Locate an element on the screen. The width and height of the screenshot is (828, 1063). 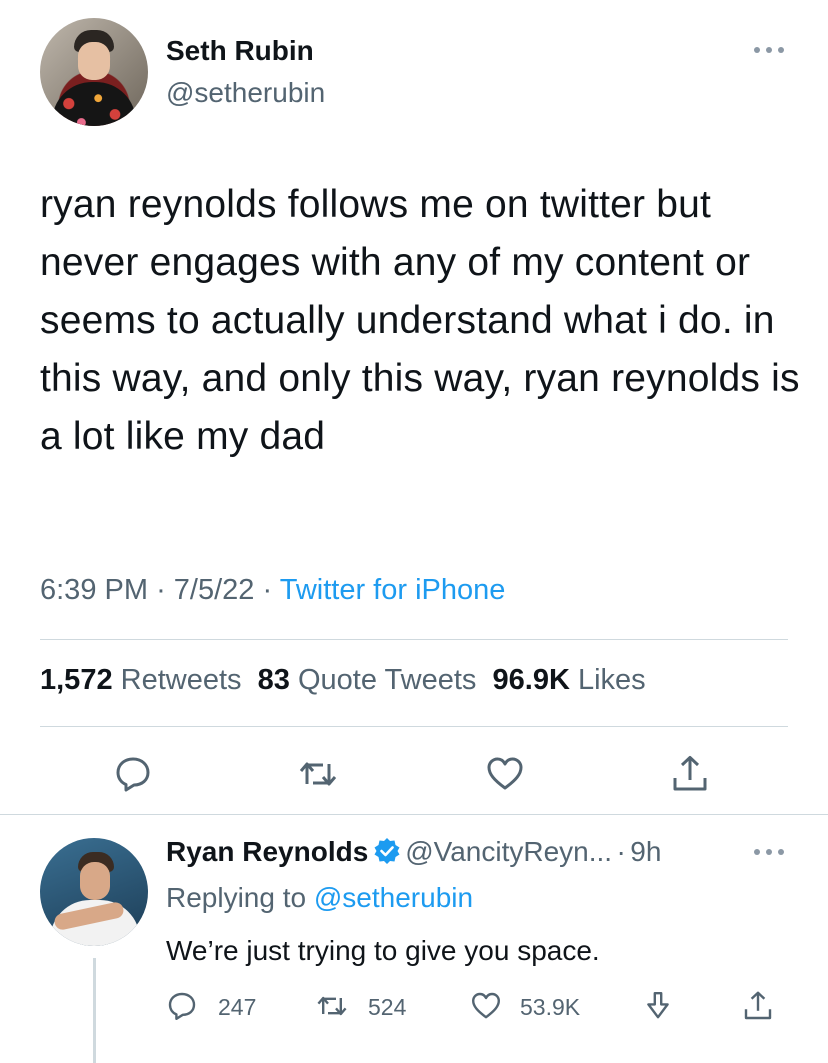
quotes-label: Quote Tweets is located at coordinates (387, 680).